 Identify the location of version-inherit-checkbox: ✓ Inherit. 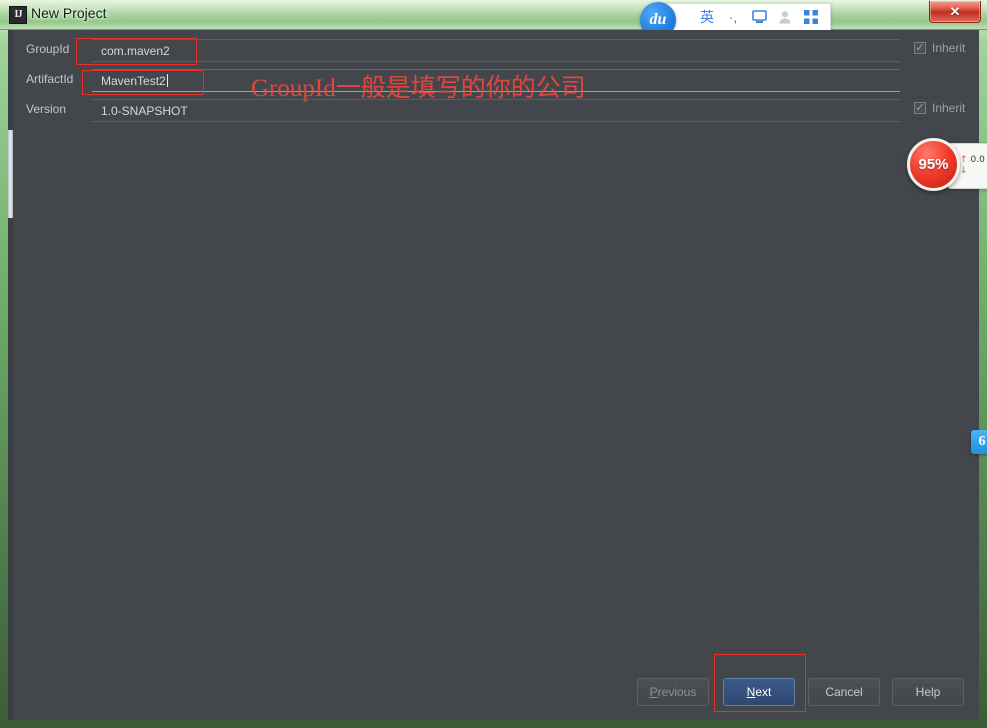
(939, 108).